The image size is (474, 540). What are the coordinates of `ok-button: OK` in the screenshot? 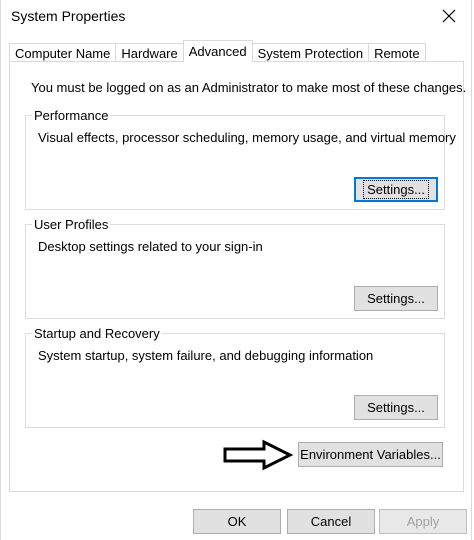 It's located at (237, 521).